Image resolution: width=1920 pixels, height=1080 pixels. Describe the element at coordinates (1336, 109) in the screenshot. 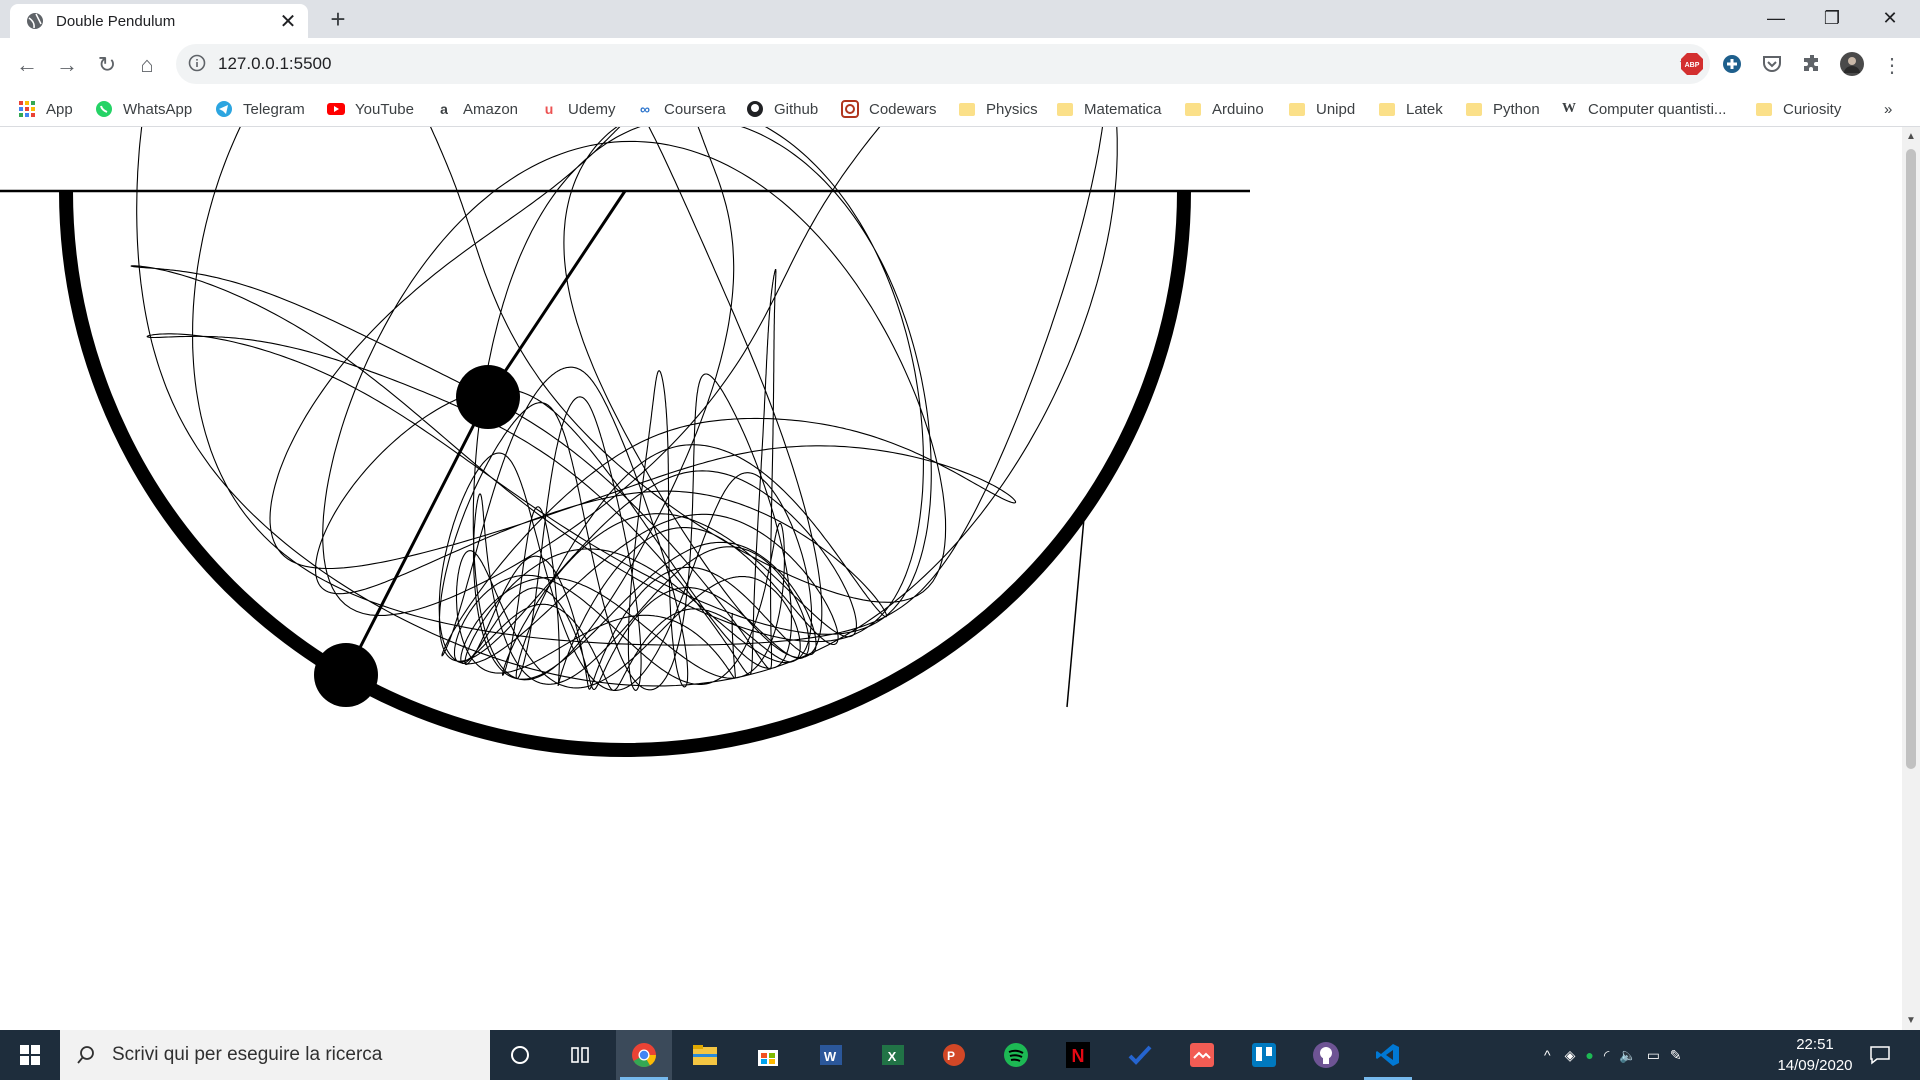

I see `bookmark-label: Unipd` at that location.